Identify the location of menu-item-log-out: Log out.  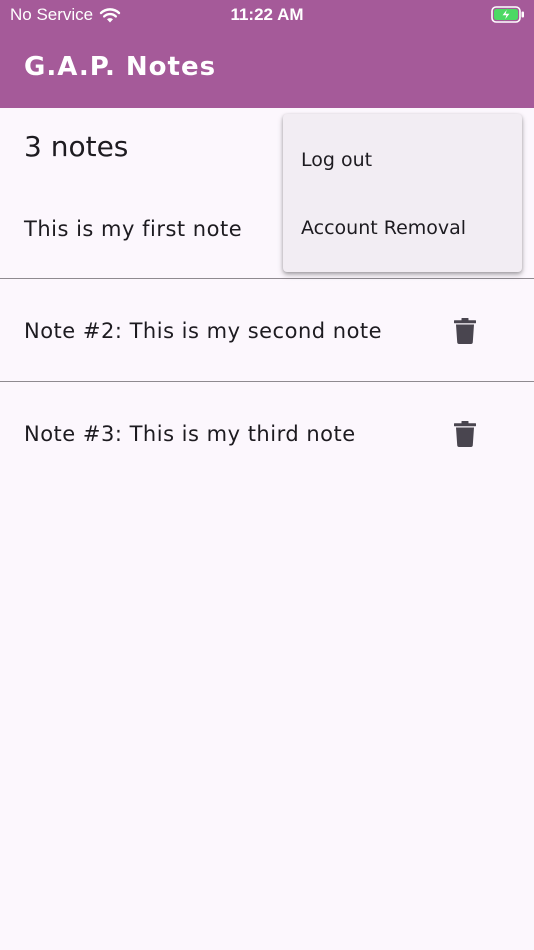
(402, 160).